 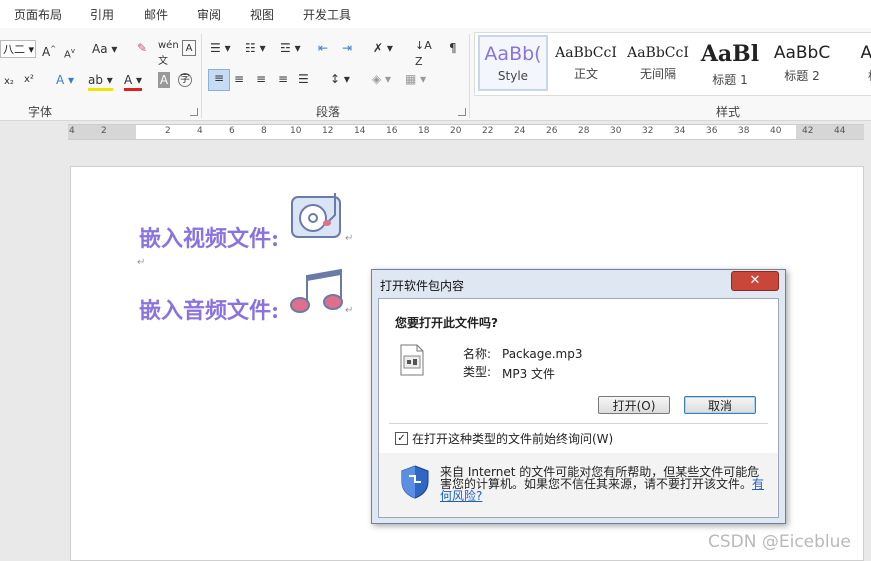 What do you see at coordinates (100, 81) in the screenshot?
I see `highlight-icon: ab ▾` at bounding box center [100, 81].